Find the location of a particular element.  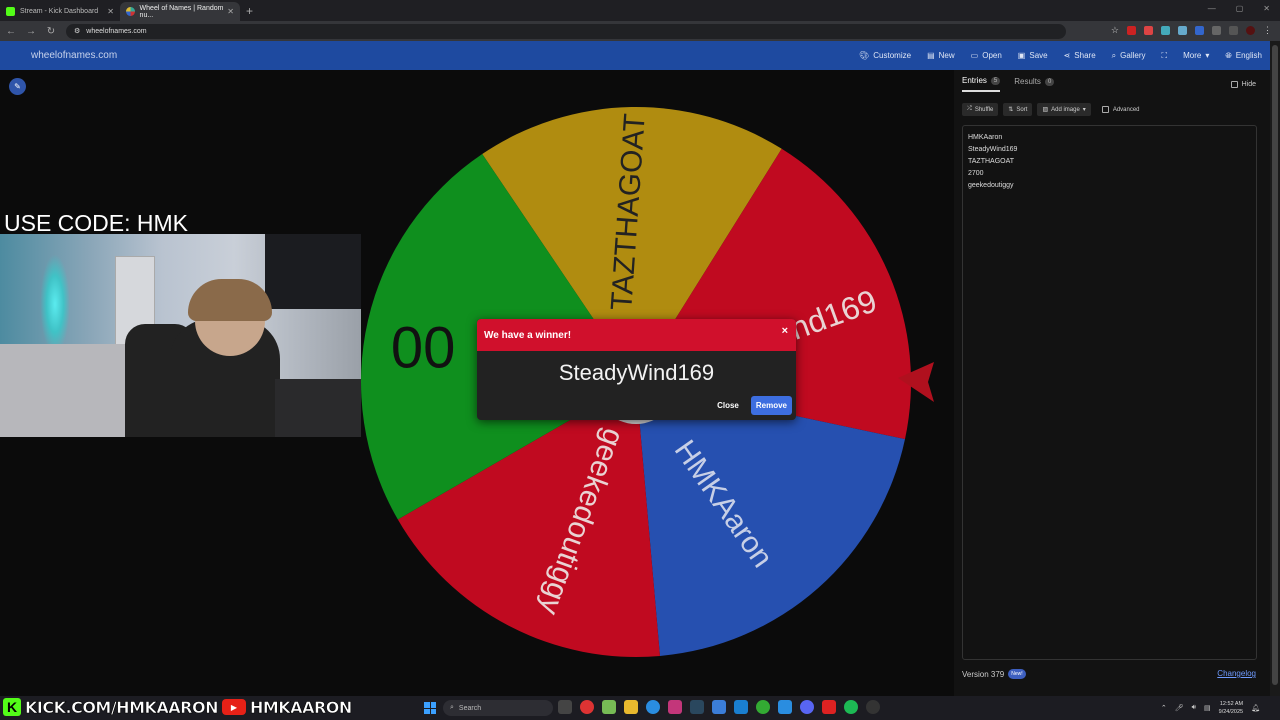

minimize-icon: — is located at coordinates (1212, 8).